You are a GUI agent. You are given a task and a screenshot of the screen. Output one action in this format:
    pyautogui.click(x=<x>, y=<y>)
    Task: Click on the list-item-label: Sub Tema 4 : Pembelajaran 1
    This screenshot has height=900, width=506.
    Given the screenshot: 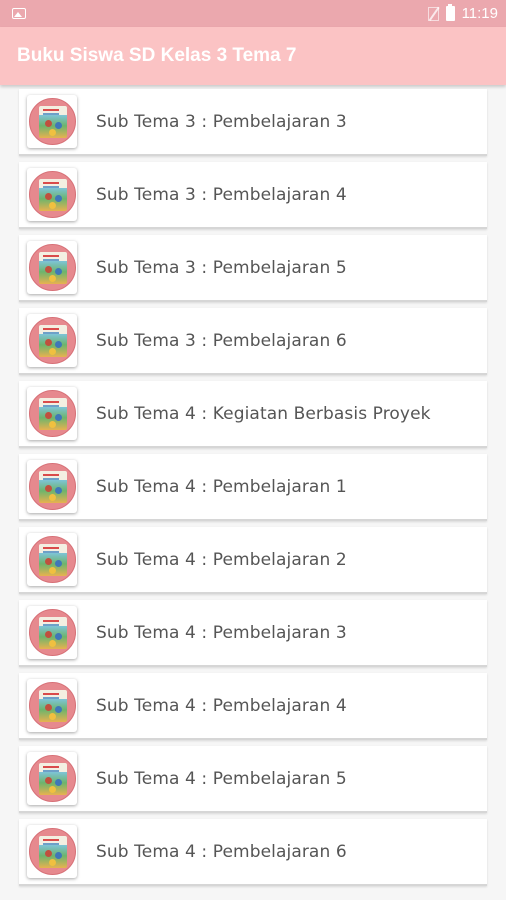 What is the action you would take?
    pyautogui.click(x=221, y=486)
    